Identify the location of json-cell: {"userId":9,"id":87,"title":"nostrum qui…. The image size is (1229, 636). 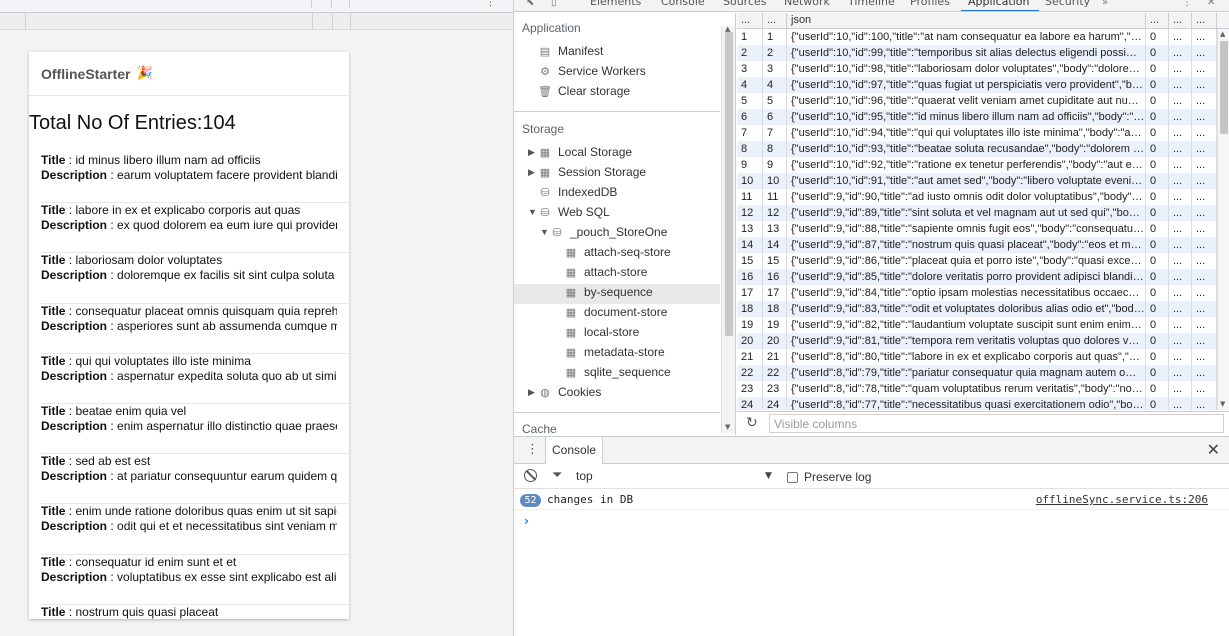
(966, 245).